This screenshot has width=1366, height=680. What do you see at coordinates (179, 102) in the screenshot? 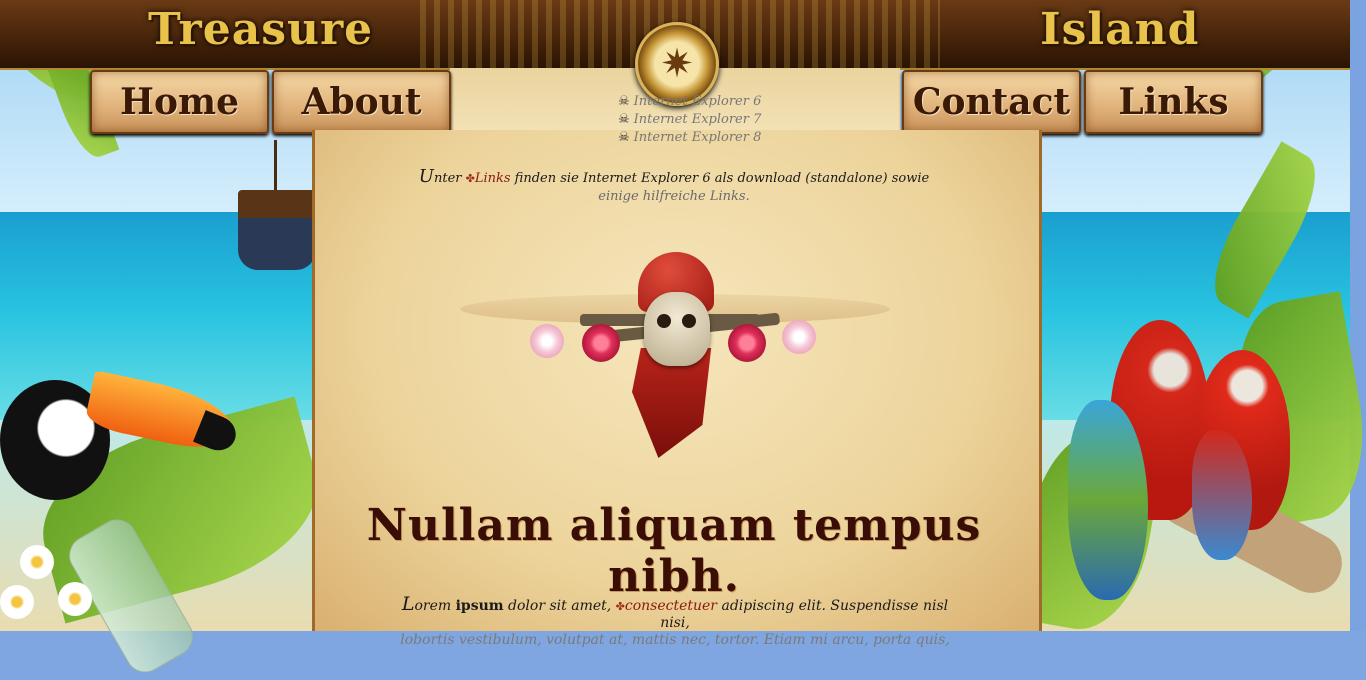
I see `nav-home-button: Home` at bounding box center [179, 102].